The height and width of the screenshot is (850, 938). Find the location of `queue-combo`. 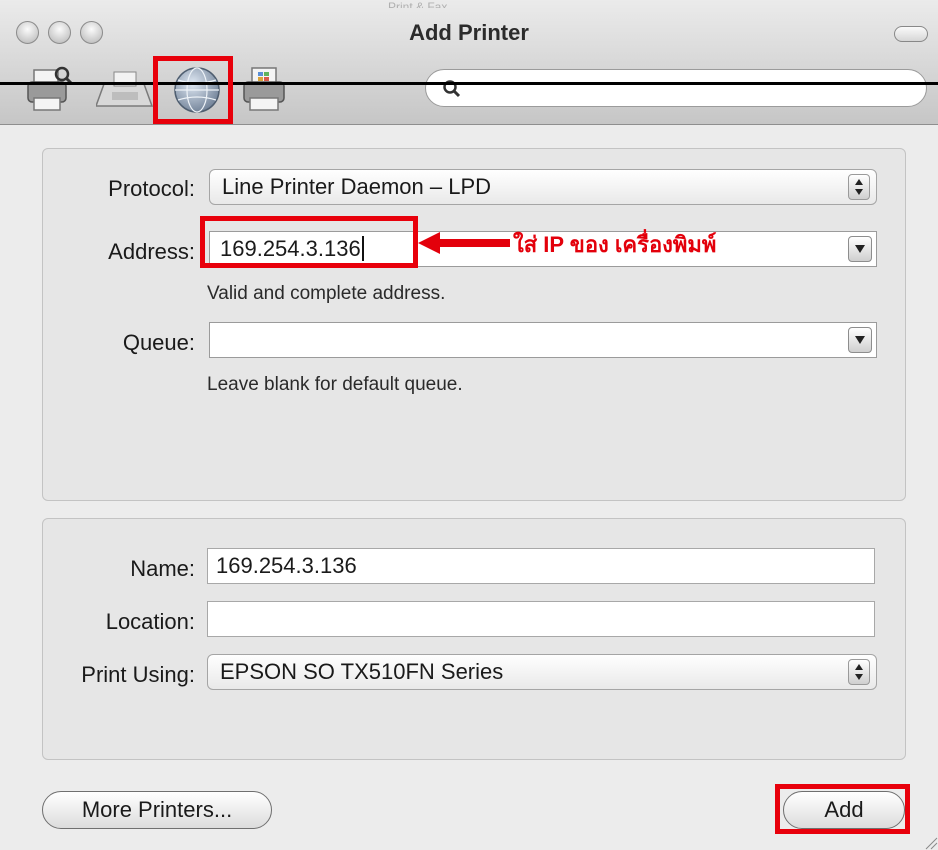

queue-combo is located at coordinates (543, 340).